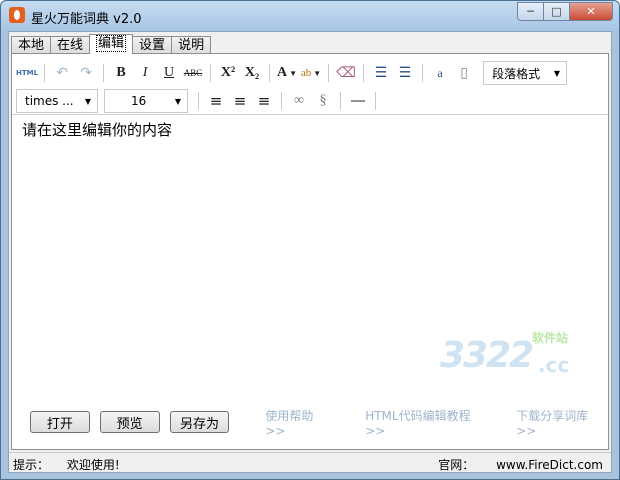  Describe the element at coordinates (216, 101) in the screenshot. I see `align-left-button: ≡` at that location.